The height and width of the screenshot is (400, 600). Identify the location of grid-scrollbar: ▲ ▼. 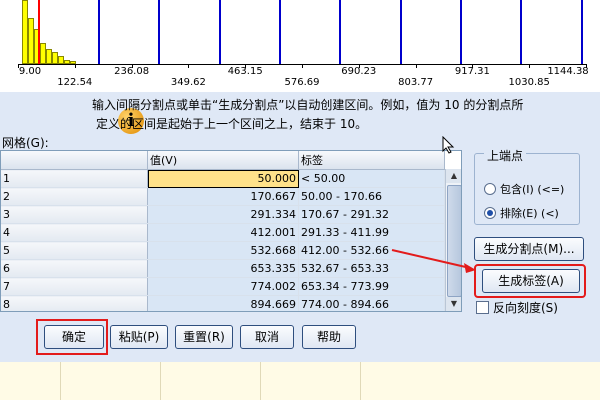
(453, 240).